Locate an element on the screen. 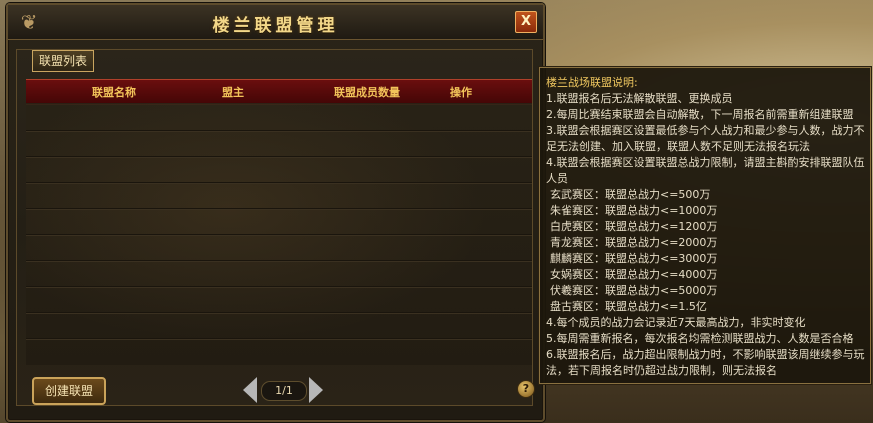 This screenshot has width=873, height=423. table-header: 联盟名称 盟主 联盟成员数量 操作 is located at coordinates (279, 92).